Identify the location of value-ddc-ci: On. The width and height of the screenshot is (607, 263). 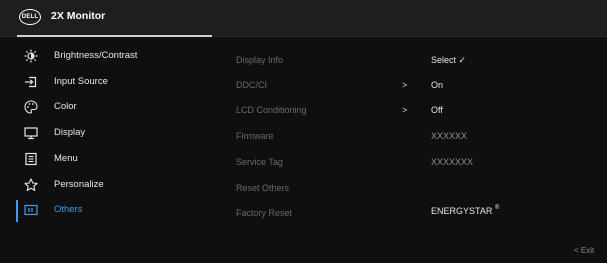
(437, 85).